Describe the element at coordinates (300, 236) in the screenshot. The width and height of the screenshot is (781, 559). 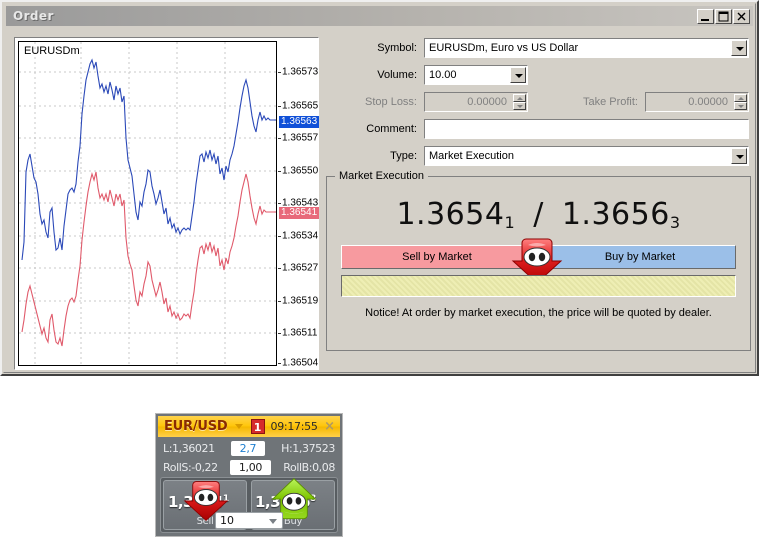
I see `axis-label: 1.36534` at that location.